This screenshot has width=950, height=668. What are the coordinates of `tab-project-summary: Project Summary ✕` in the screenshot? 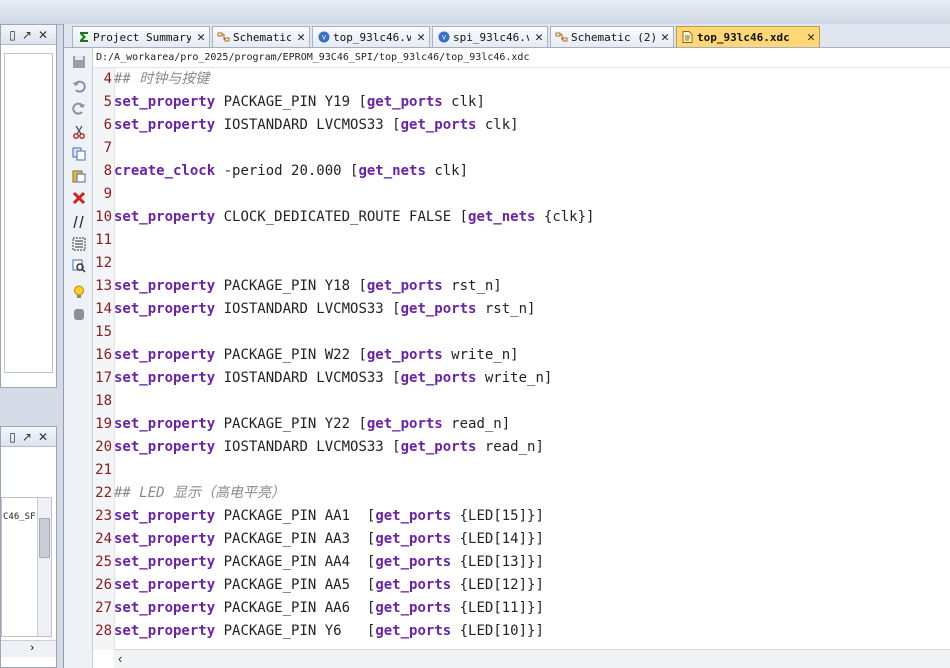 It's located at (141, 36).